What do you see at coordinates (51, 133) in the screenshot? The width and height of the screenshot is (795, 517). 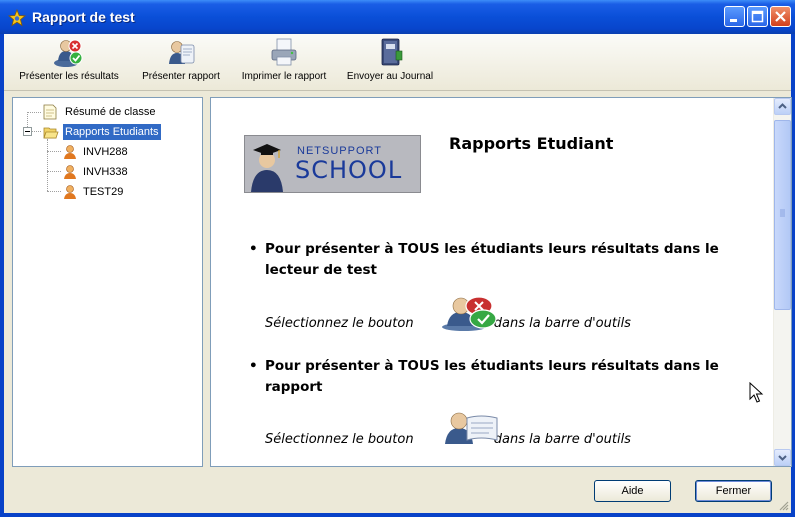 I see `open-folder-icon` at bounding box center [51, 133].